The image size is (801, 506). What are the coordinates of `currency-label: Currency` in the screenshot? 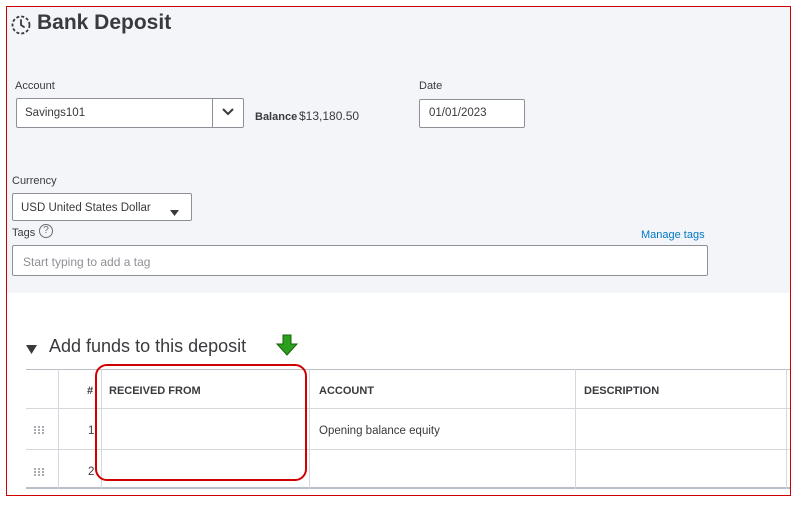 It's located at (34, 181).